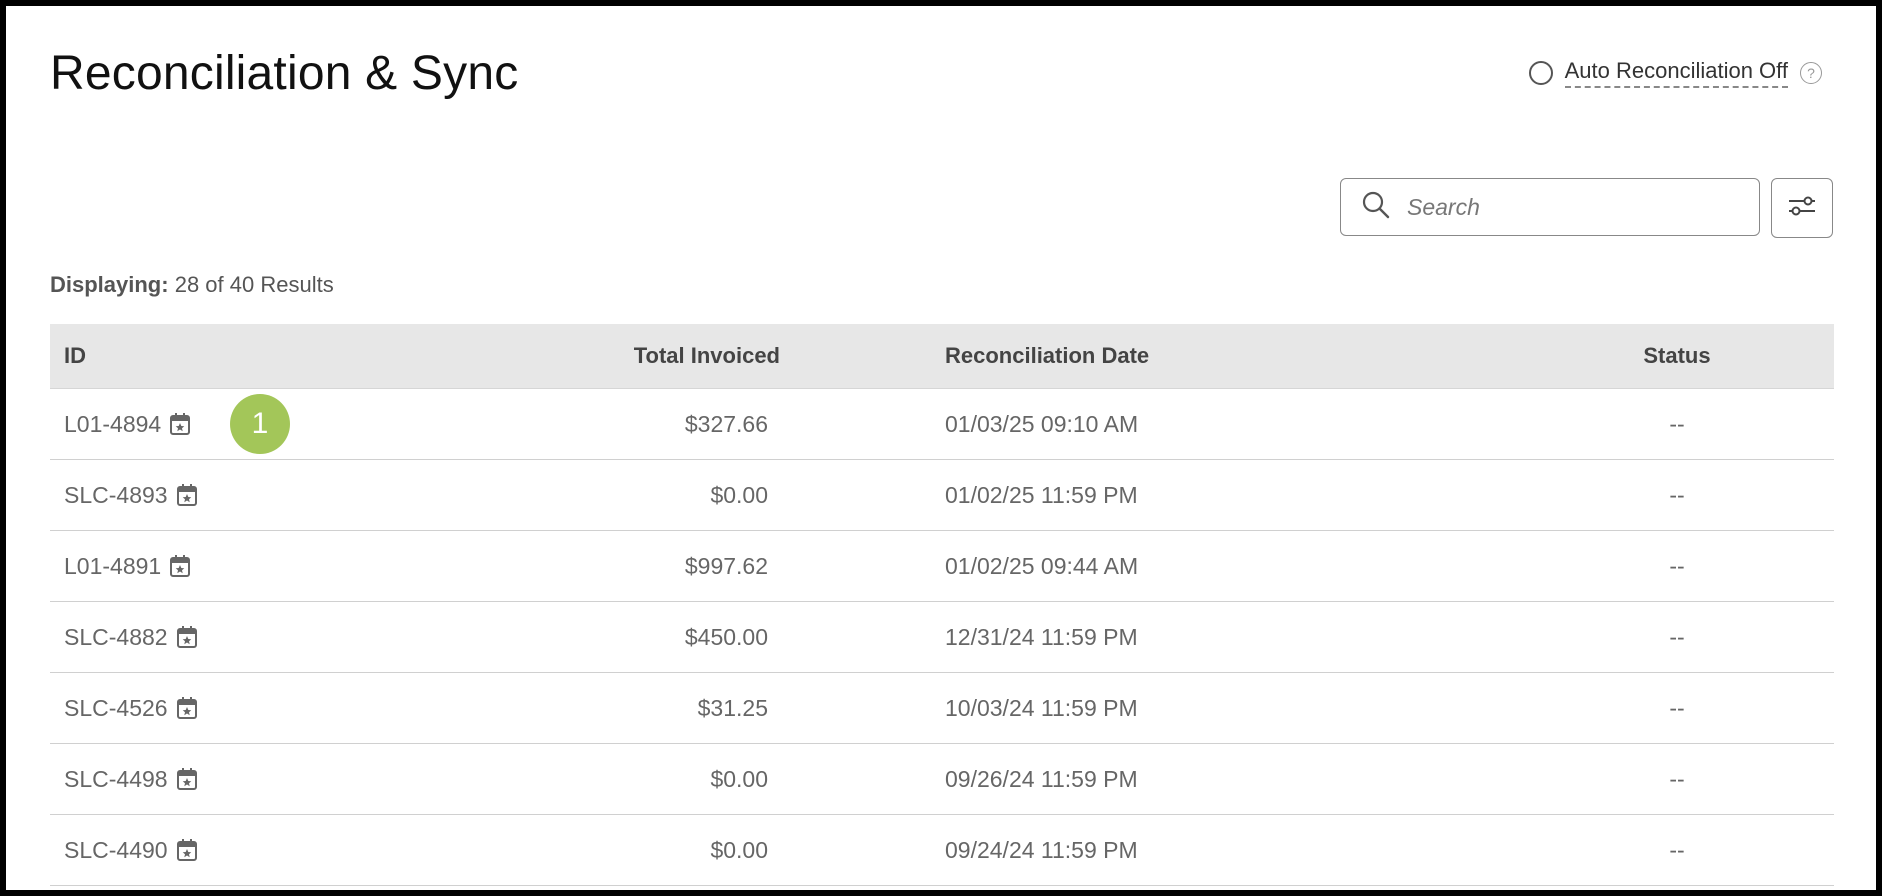 Image resolution: width=1882 pixels, height=896 pixels. What do you see at coordinates (116, 637) in the screenshot?
I see `row-id: SLC-4882` at bounding box center [116, 637].